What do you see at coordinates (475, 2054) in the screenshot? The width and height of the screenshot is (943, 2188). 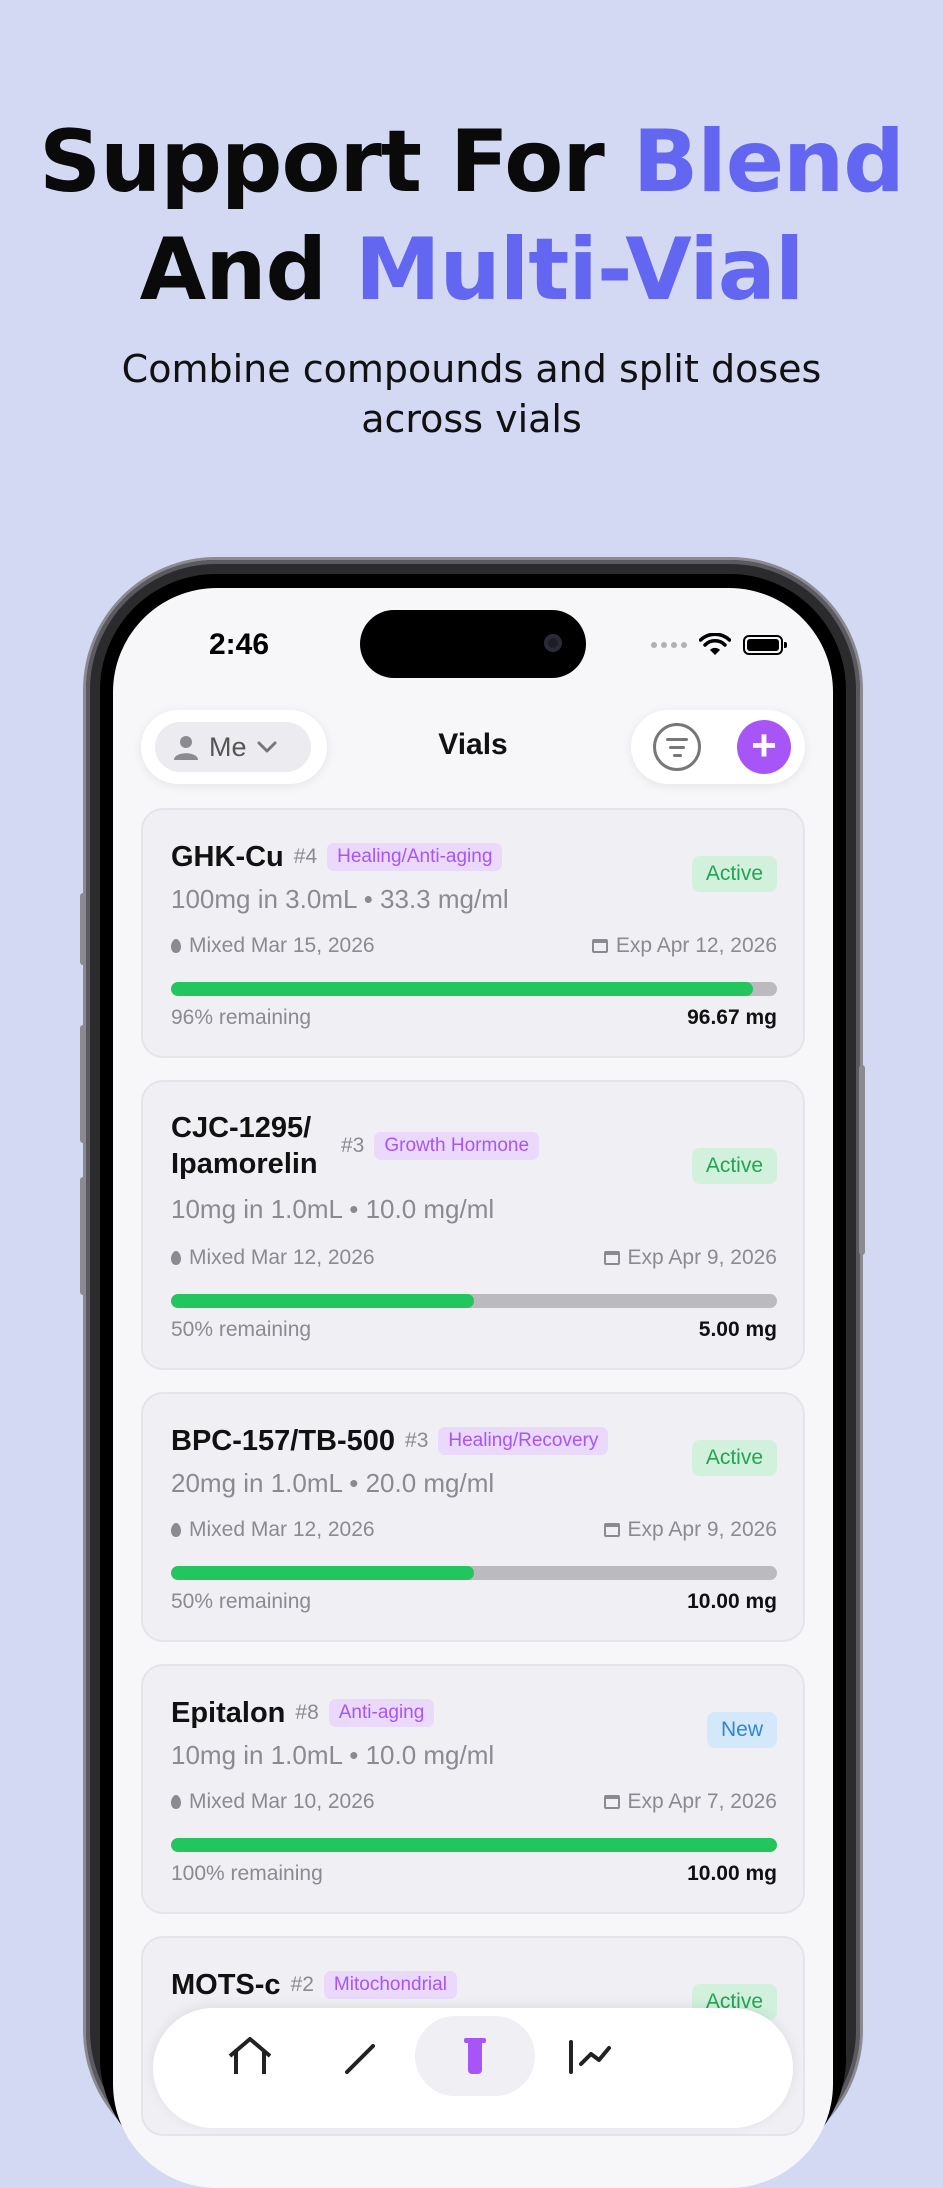 I see `vial-icon` at bounding box center [475, 2054].